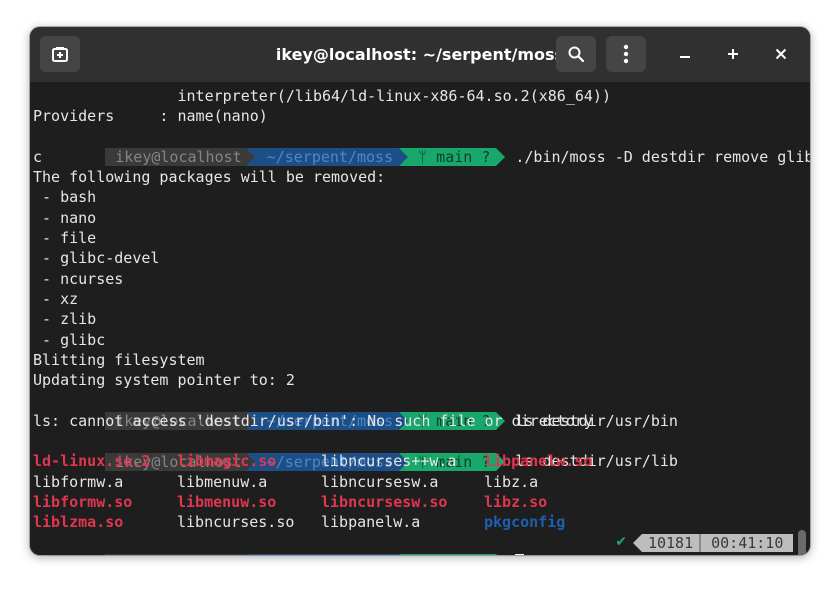  What do you see at coordinates (327, 554) in the screenshot?
I see `prompt-directory: ~/serpent/moss` at bounding box center [327, 554].